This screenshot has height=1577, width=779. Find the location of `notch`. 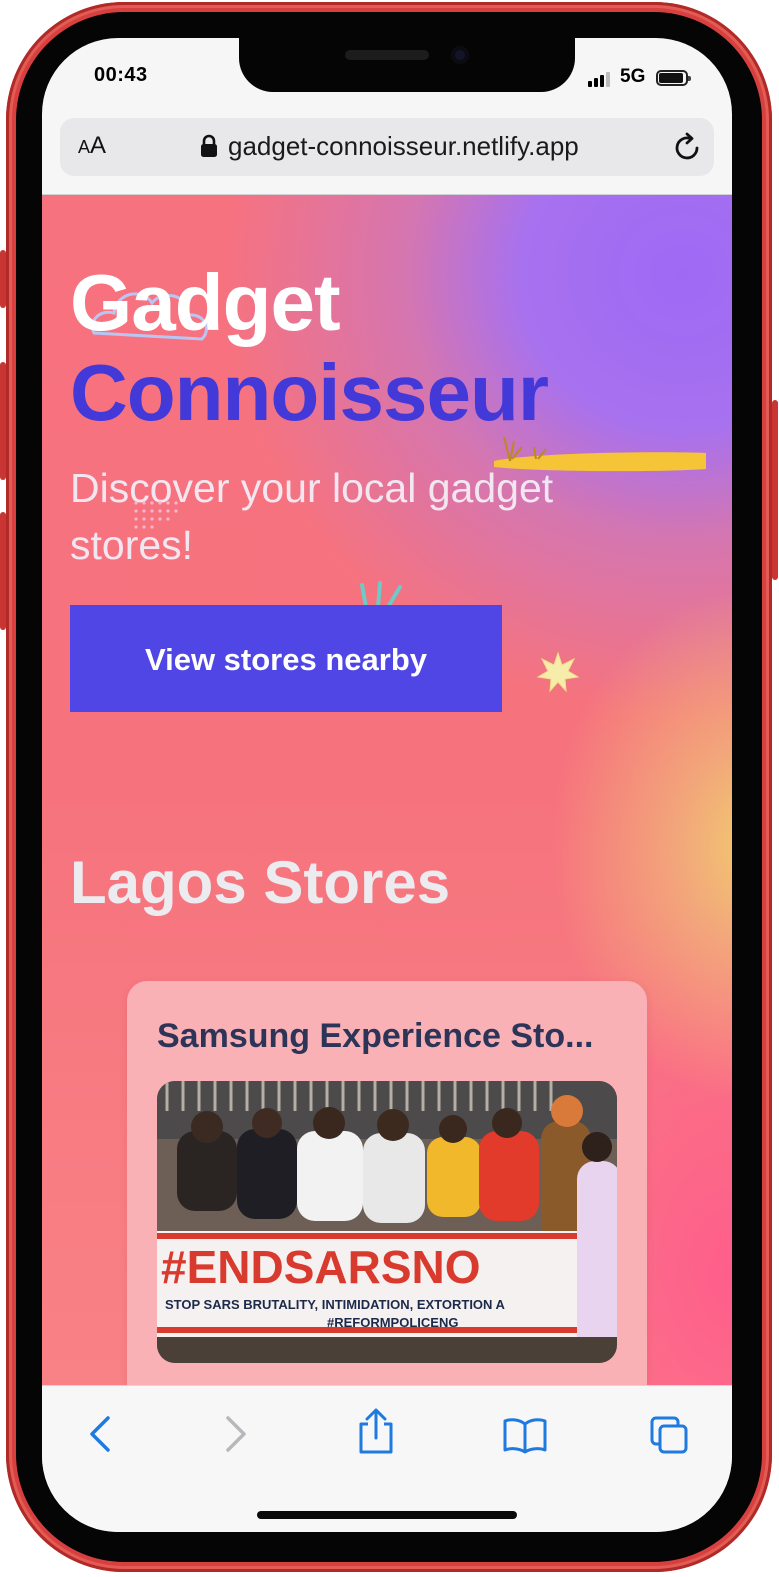

notch is located at coordinates (407, 65).